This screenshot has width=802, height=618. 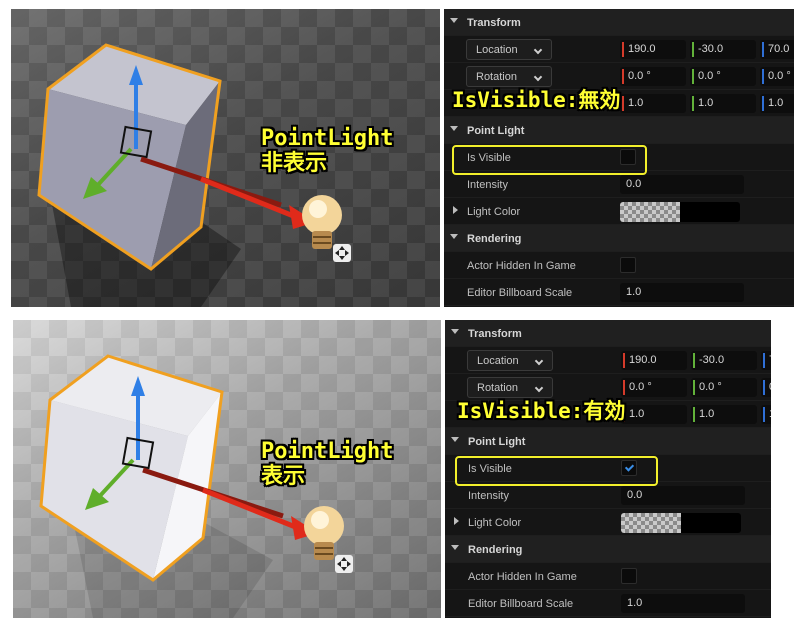 I want to click on category-label: Point Light, so click(x=496, y=131).